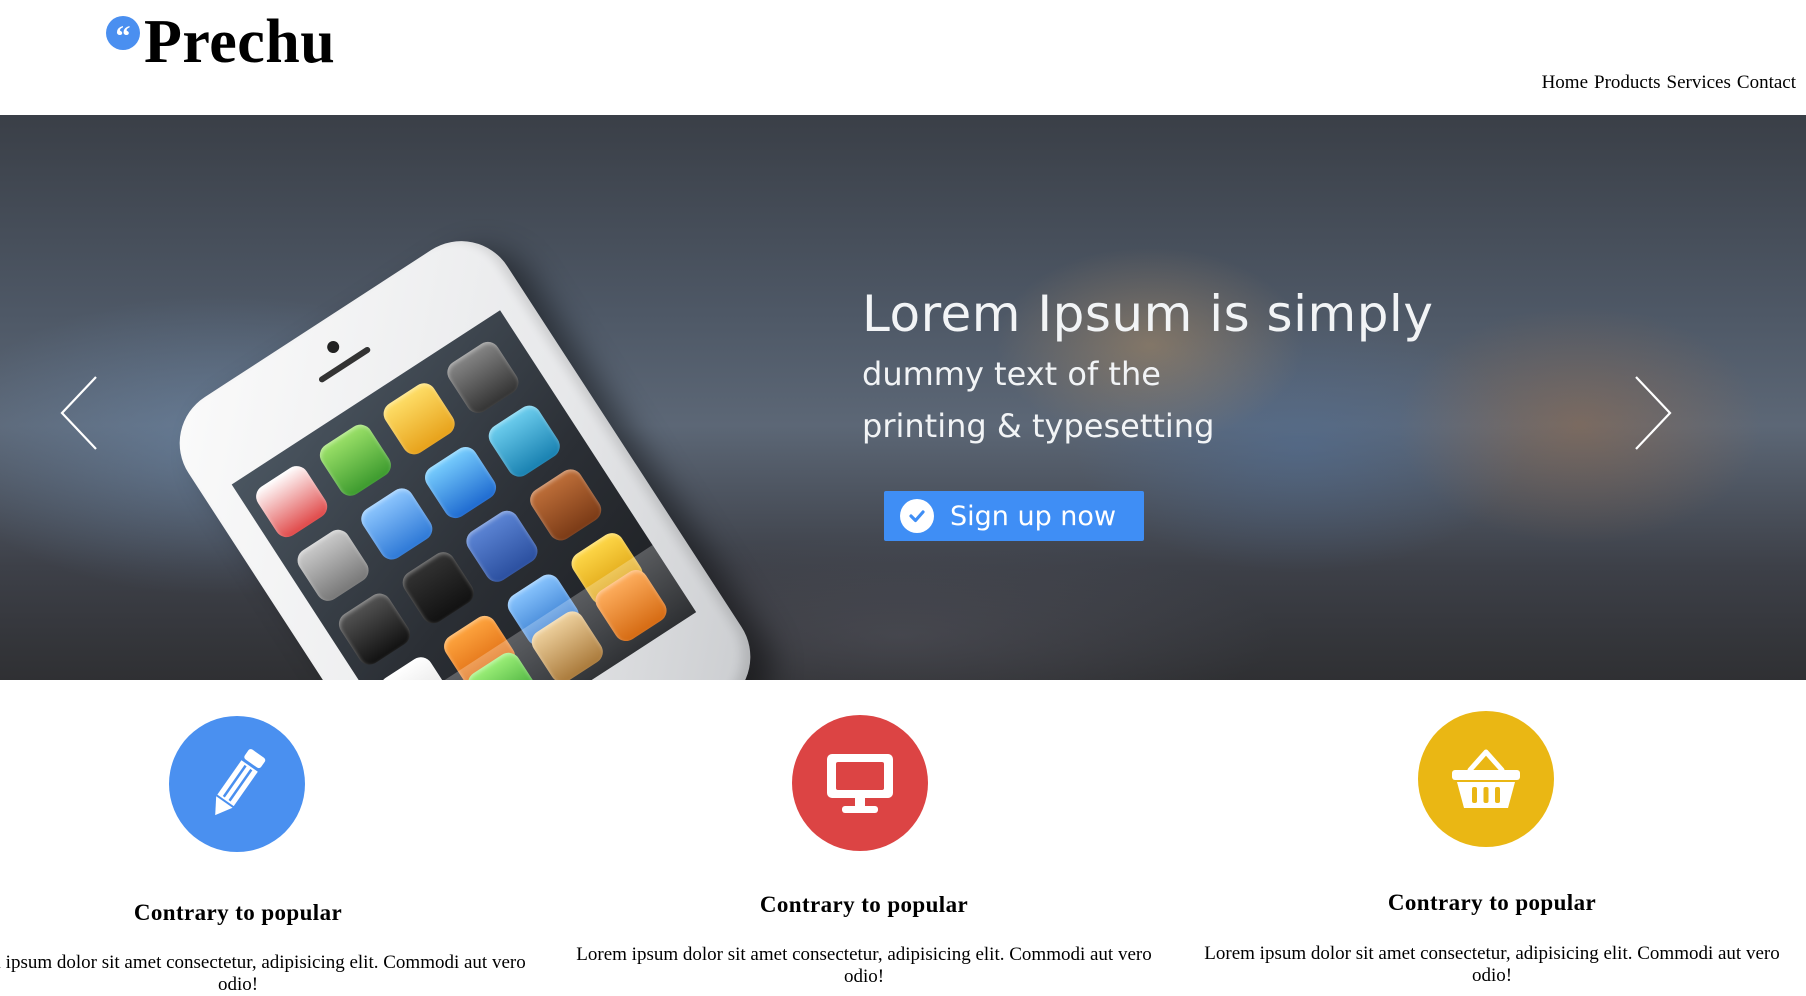  What do you see at coordinates (1011, 374) in the screenshot?
I see `hero-subtitle-line1: dummy text of the` at bounding box center [1011, 374].